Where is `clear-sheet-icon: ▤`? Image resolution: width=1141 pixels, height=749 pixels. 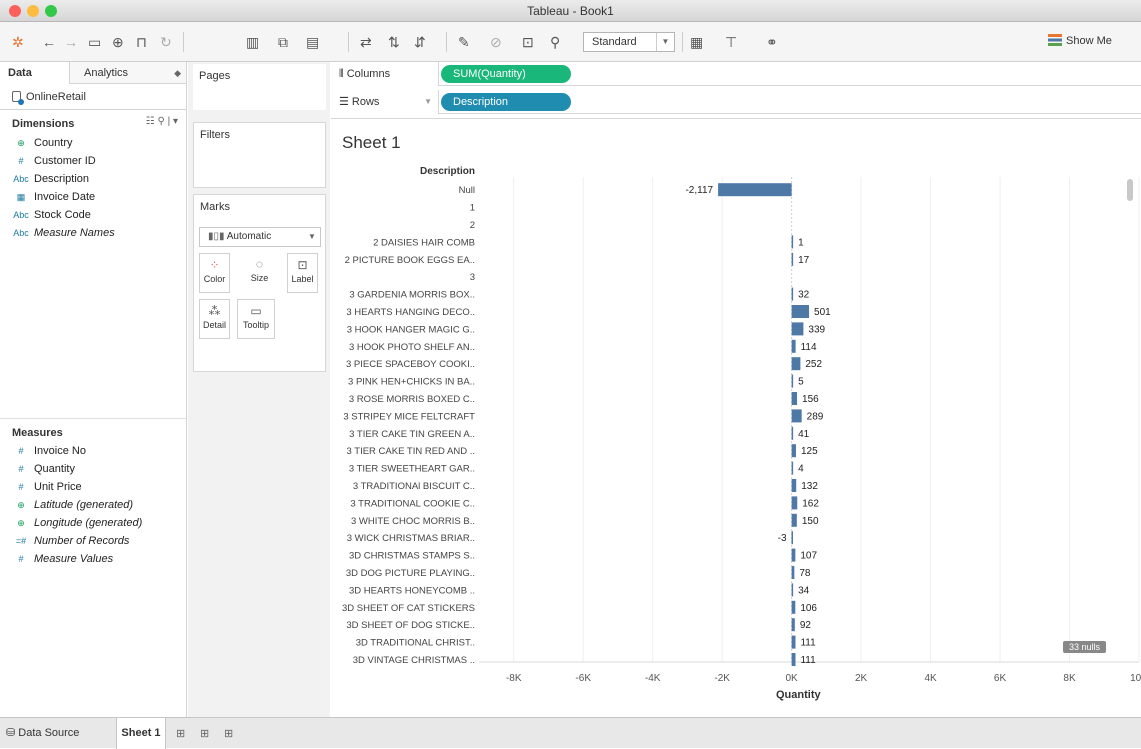
clear-sheet-icon: ▤ is located at coordinates (312, 42).